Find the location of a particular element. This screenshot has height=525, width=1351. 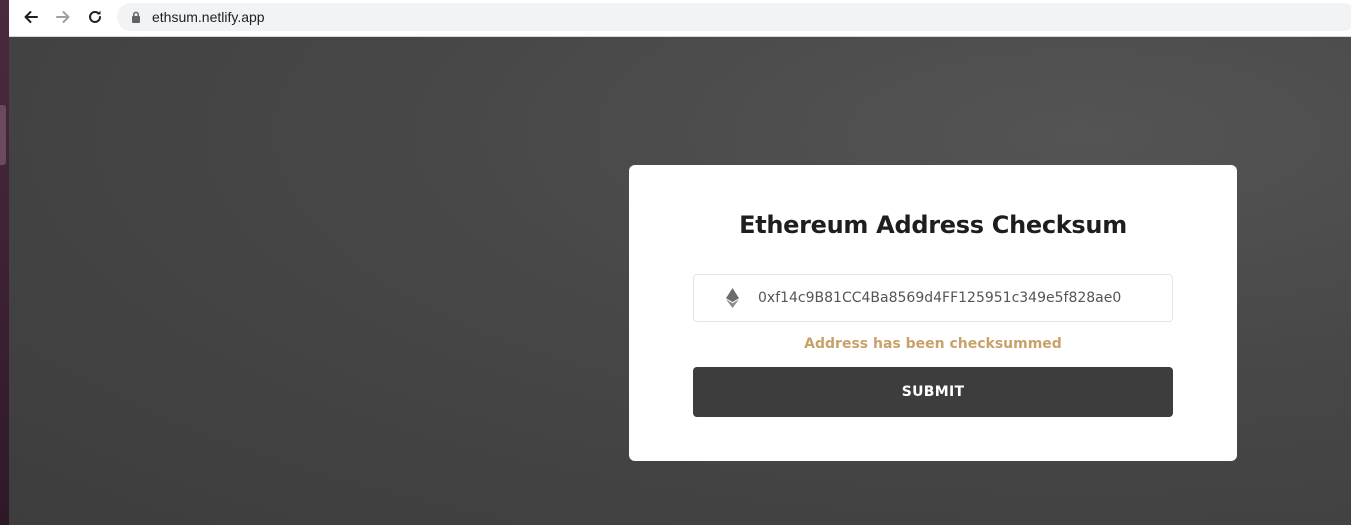

submit-button: SUBMIT is located at coordinates (933, 392).